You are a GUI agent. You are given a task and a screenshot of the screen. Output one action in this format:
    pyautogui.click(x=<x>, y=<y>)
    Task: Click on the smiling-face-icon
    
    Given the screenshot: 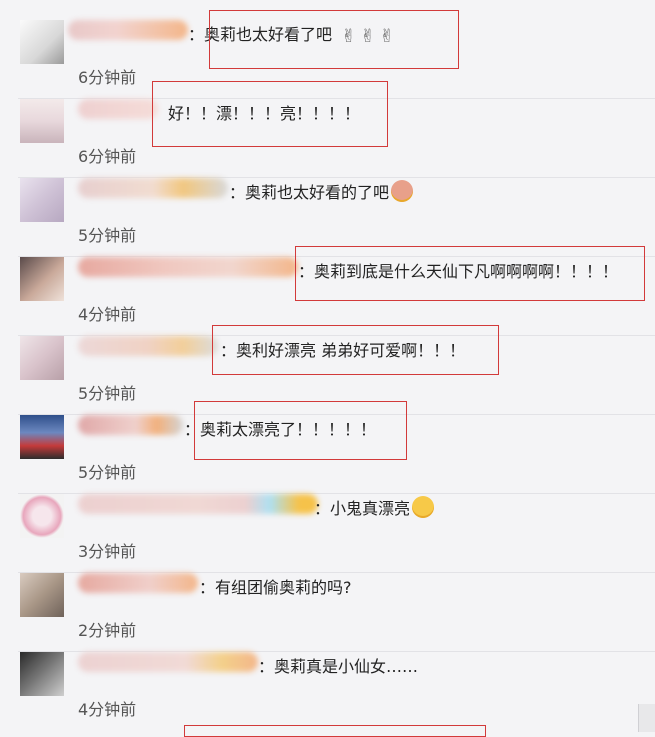 What is the action you would take?
    pyautogui.click(x=423, y=507)
    